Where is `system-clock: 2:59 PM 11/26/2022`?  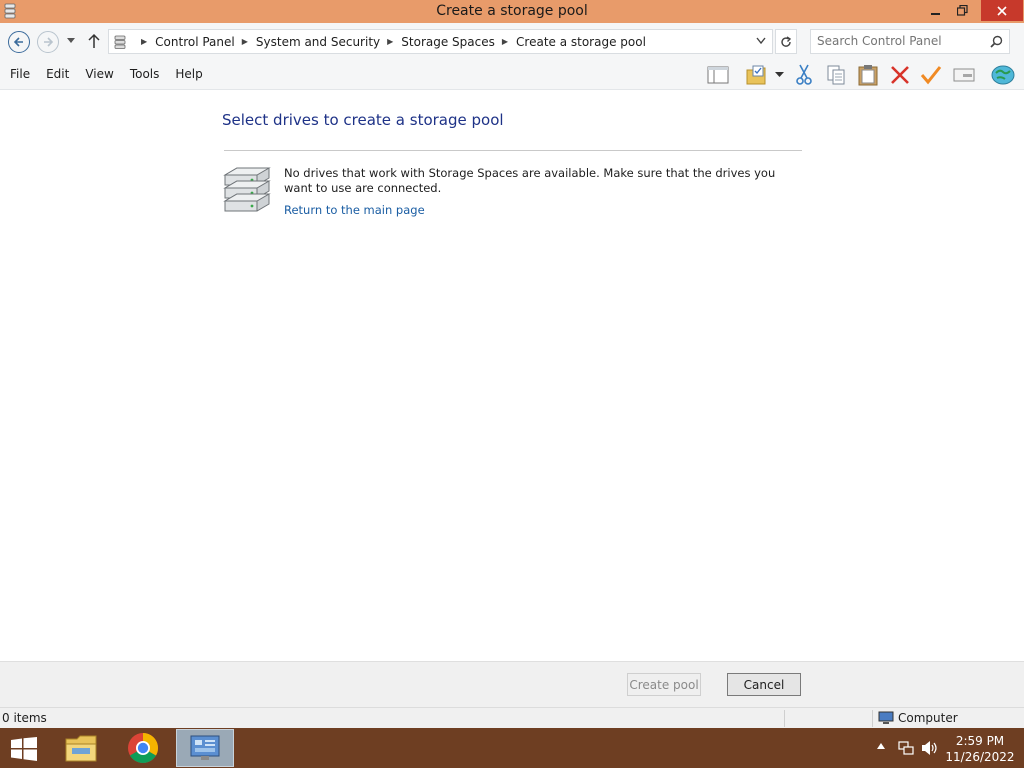 system-clock: 2:59 PM 11/26/2022 is located at coordinates (980, 749).